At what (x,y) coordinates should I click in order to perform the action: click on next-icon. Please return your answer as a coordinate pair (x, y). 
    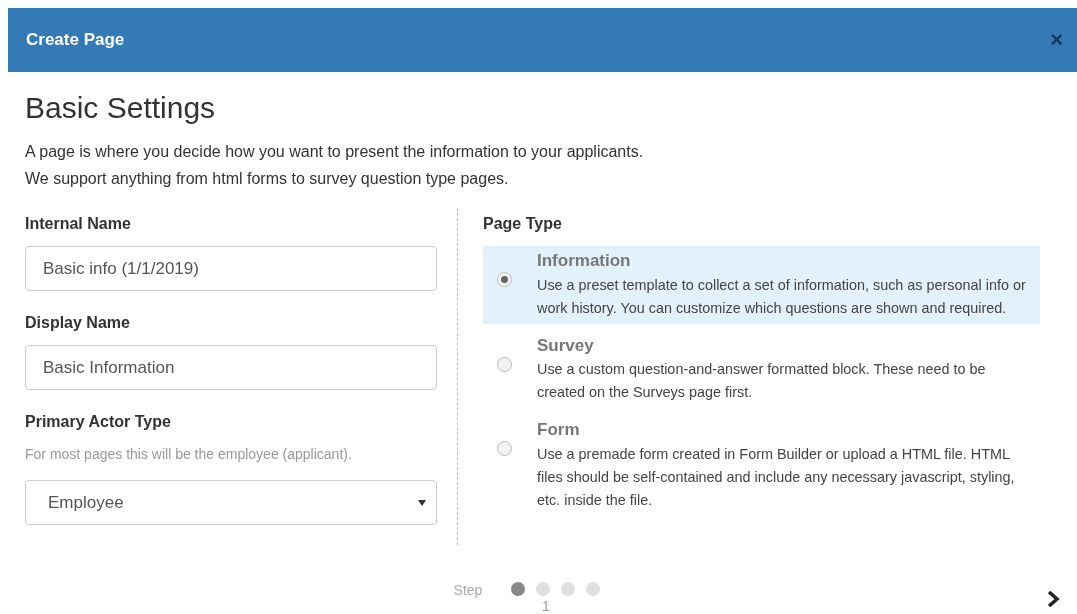
    Looking at the image, I should click on (1053, 599).